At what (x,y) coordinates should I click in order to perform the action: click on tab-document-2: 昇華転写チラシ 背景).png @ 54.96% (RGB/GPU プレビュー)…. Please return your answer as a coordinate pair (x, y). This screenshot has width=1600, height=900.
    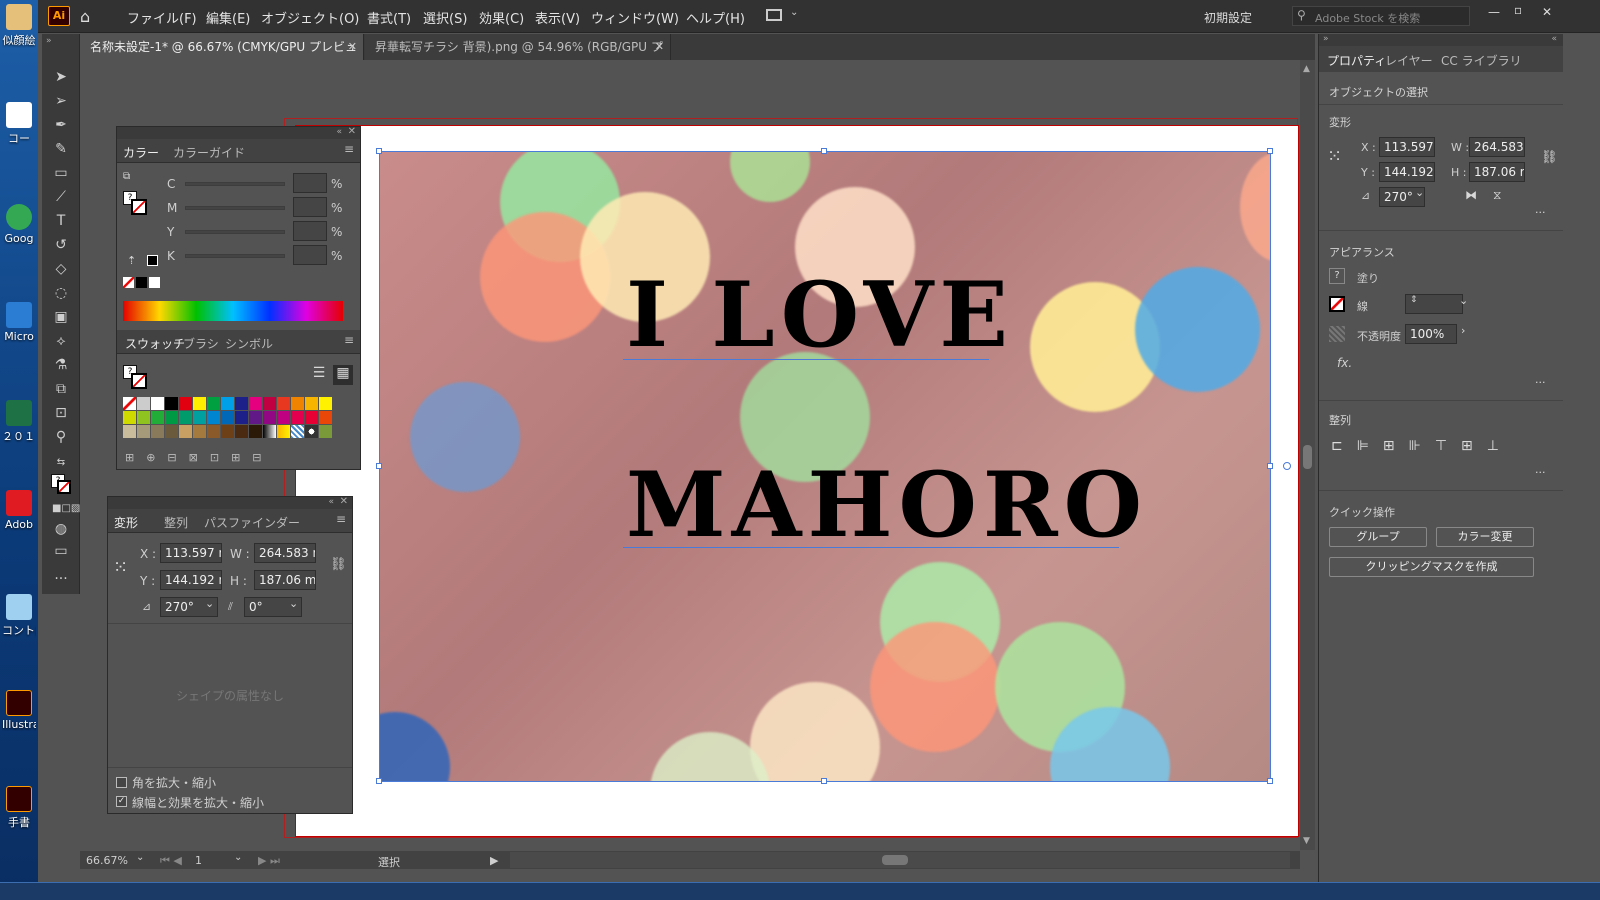
    Looking at the image, I should click on (518, 57).